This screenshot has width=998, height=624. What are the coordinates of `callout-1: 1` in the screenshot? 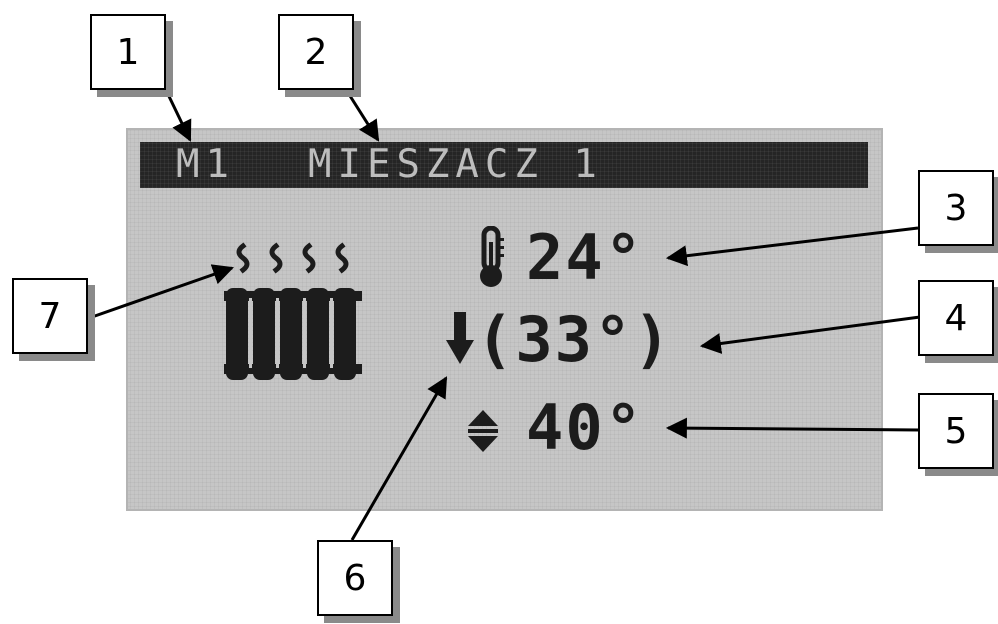 It's located at (128, 52).